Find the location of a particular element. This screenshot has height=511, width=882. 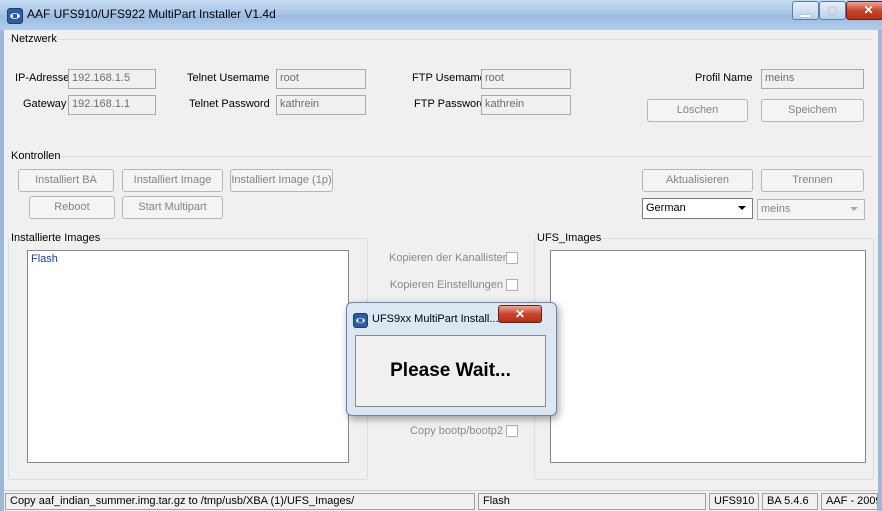

netzwerk-group-label: Netzwerk is located at coordinates (34, 39).